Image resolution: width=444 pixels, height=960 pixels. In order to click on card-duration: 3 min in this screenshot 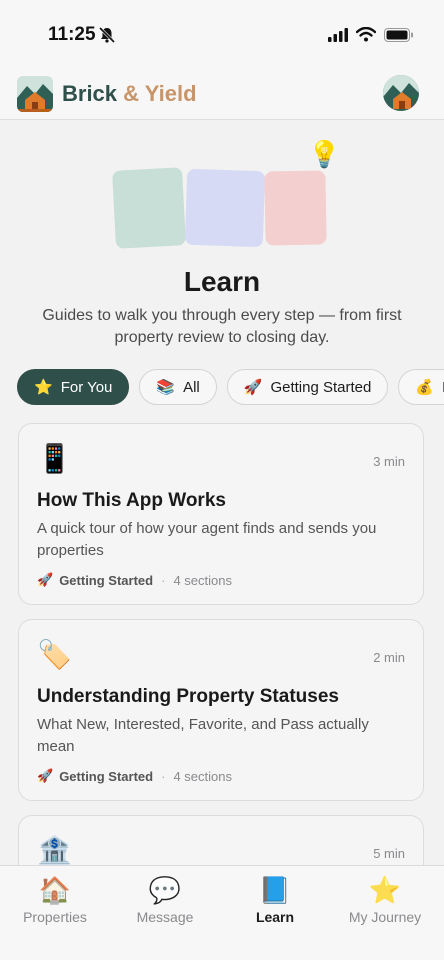, I will do `click(389, 461)`.